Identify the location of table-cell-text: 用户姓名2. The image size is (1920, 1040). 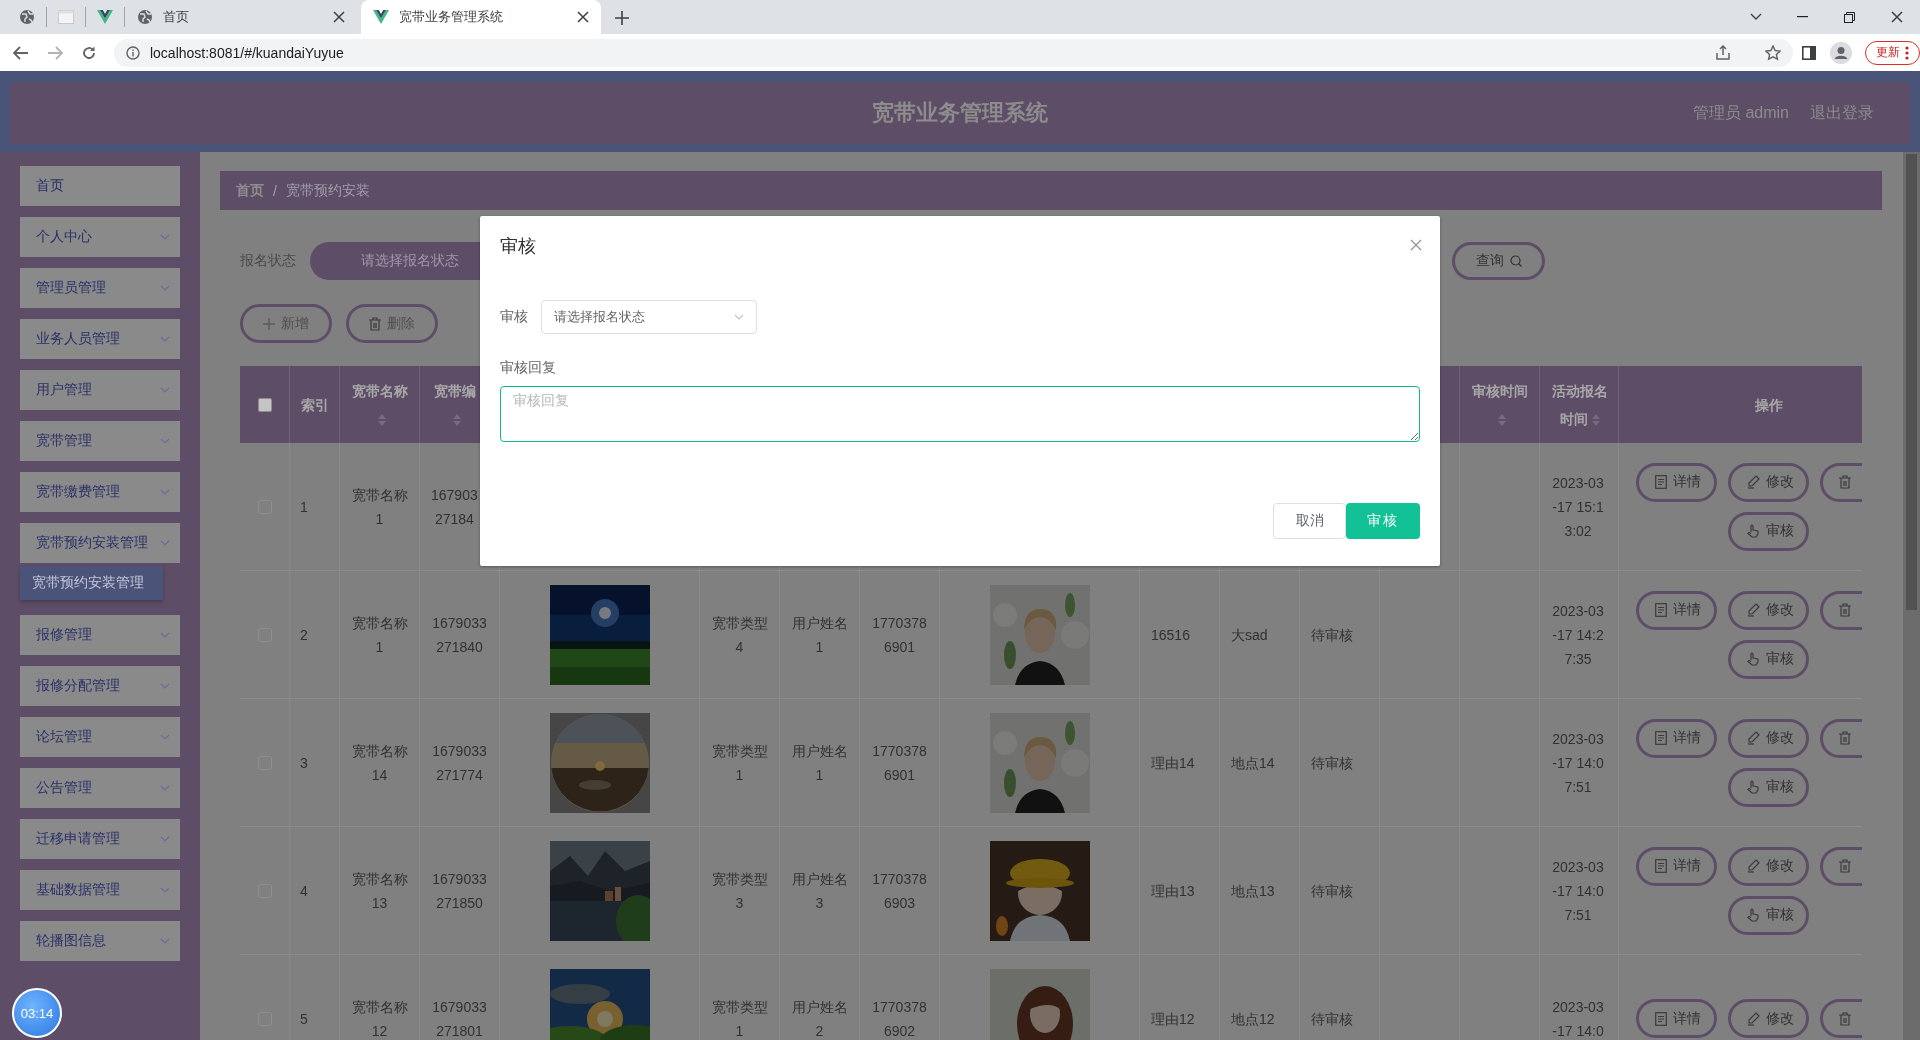
(819, 1018).